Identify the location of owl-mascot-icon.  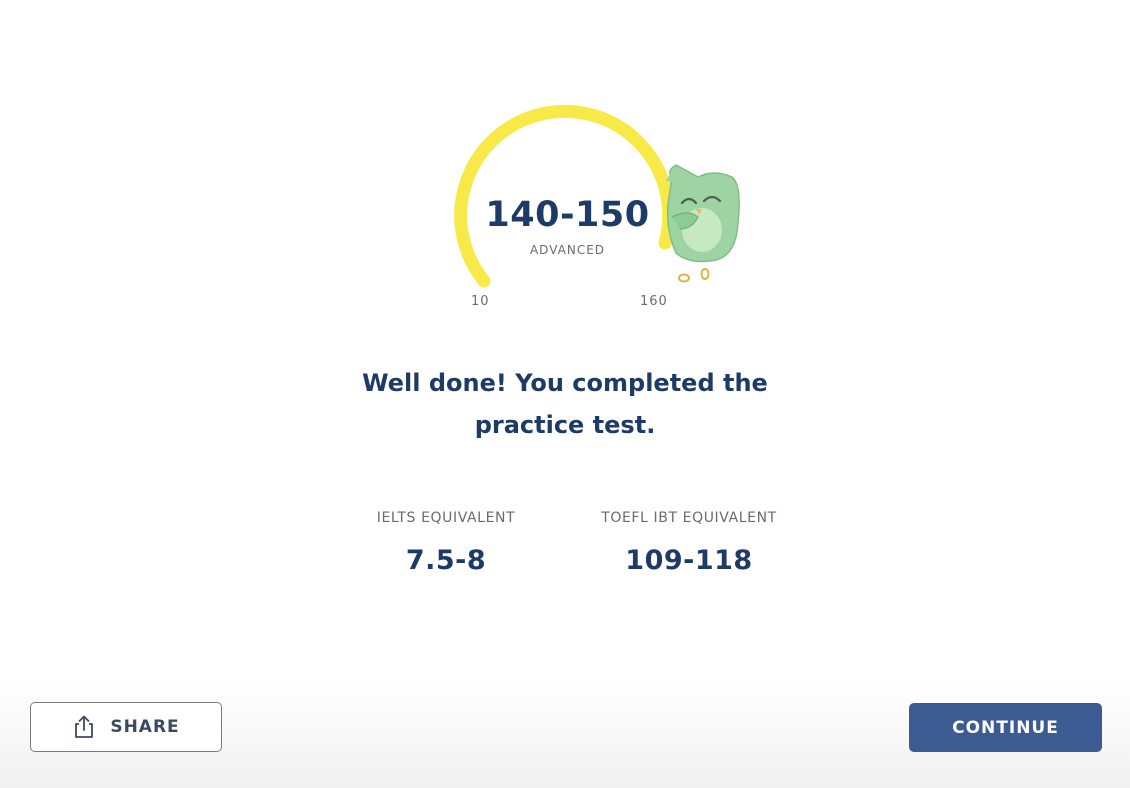
(703, 223).